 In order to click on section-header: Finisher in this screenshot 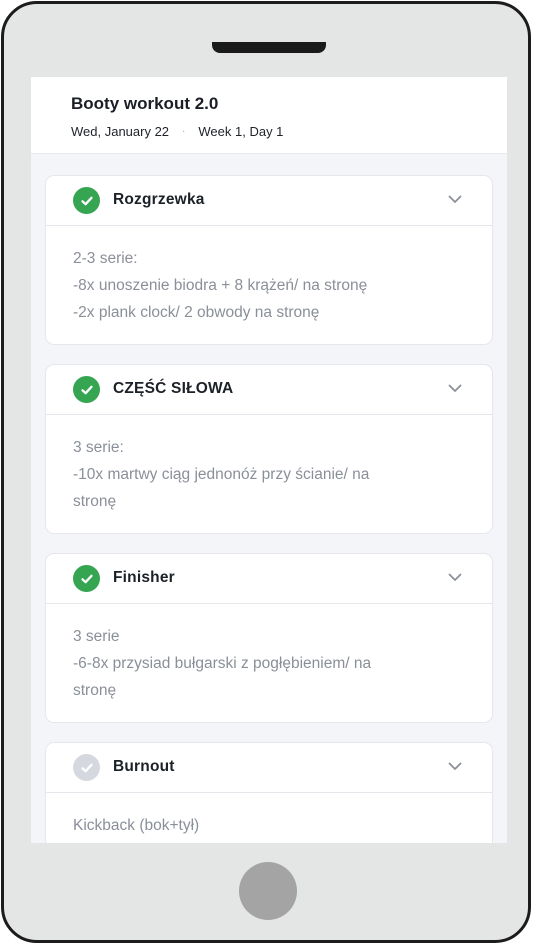, I will do `click(269, 579)`.